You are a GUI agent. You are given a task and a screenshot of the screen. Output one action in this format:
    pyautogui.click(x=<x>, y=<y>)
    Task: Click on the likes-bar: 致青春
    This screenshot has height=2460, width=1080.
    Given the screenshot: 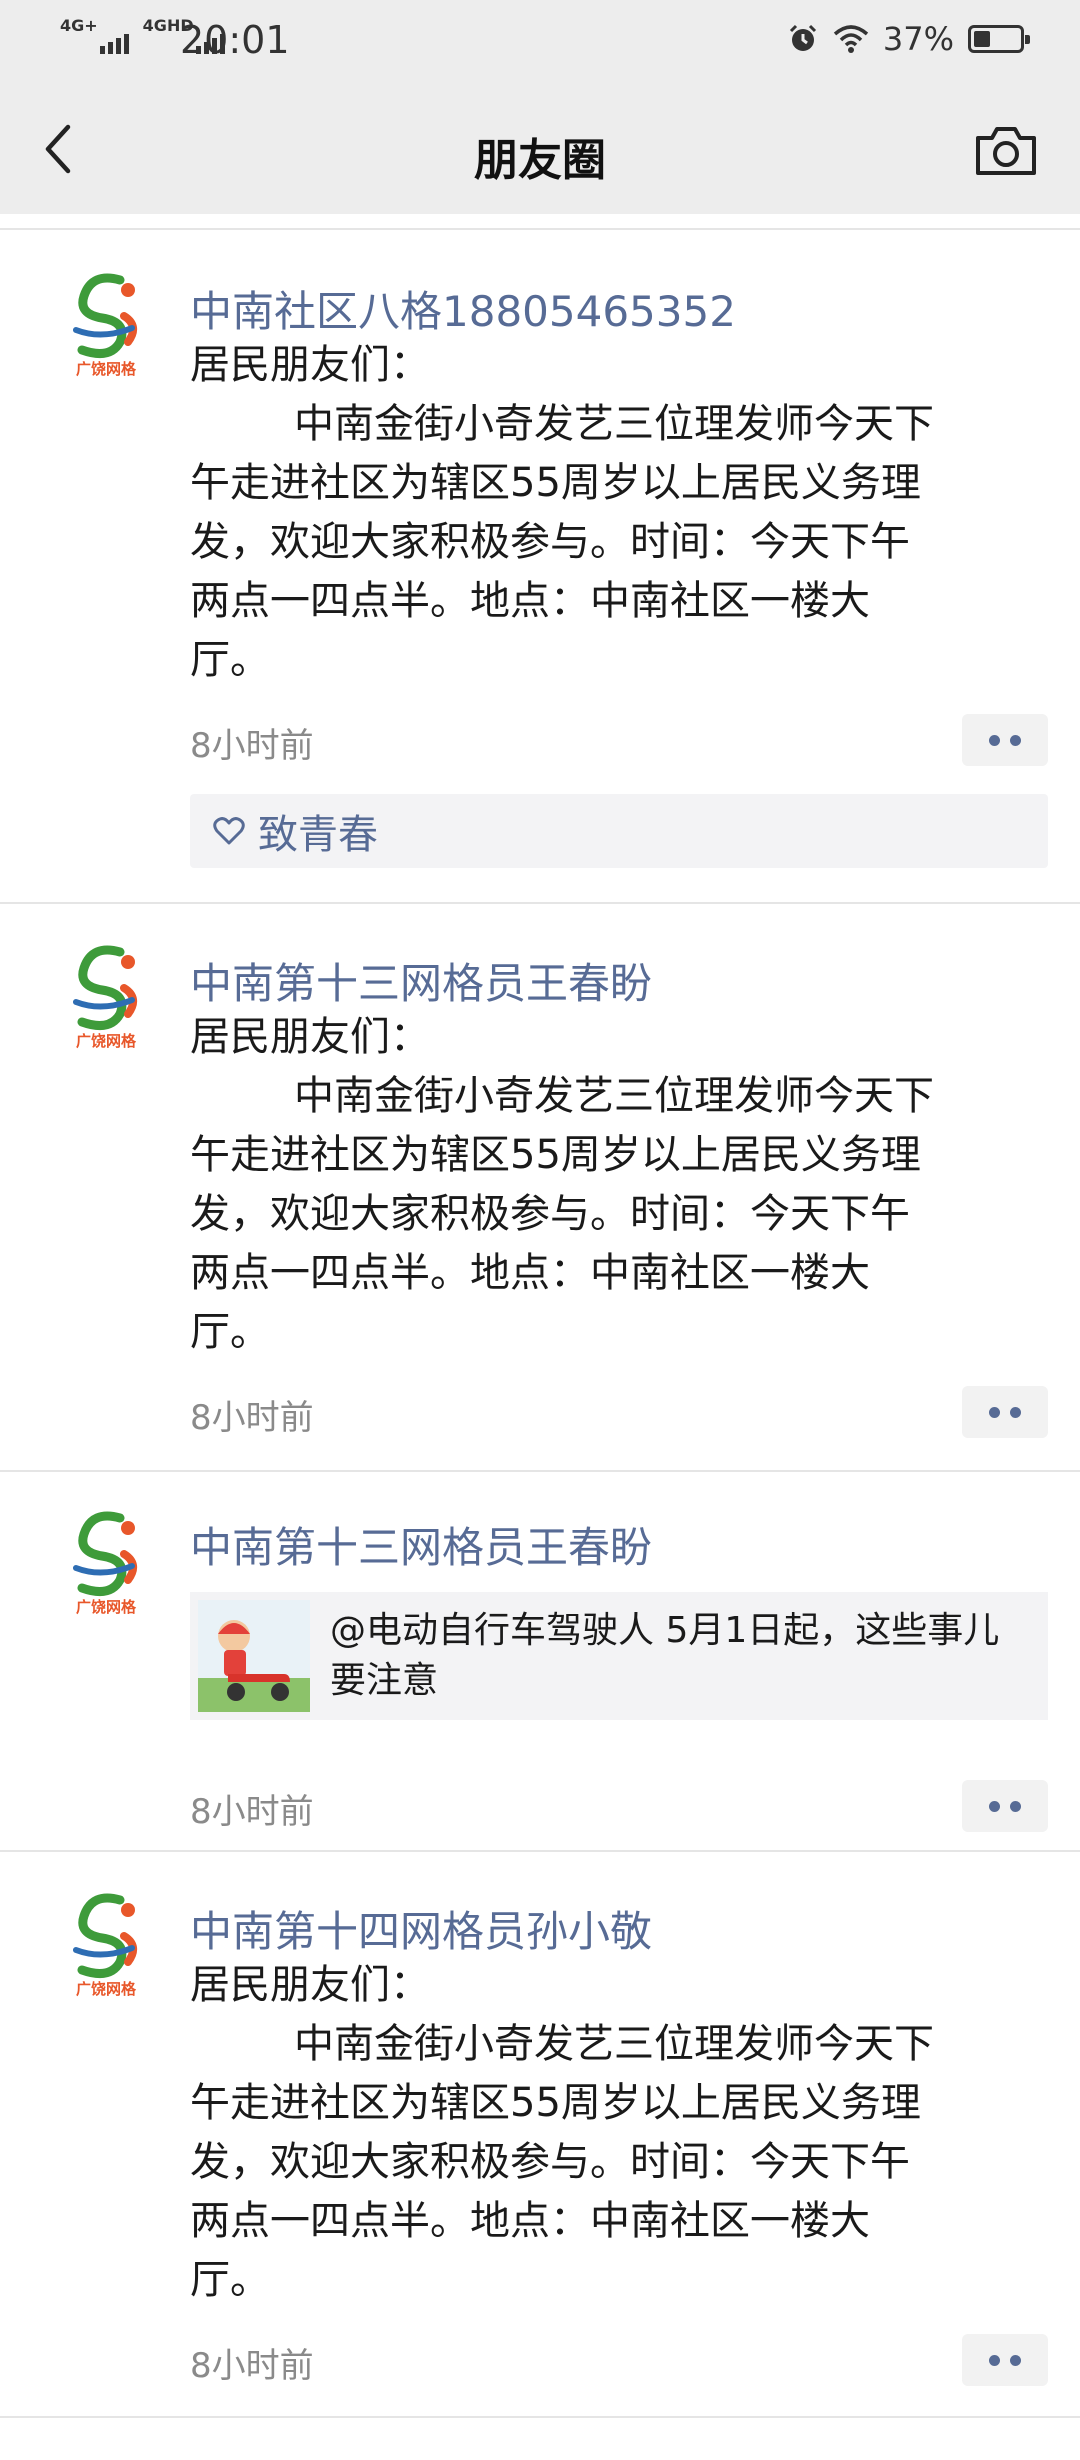 What is the action you would take?
    pyautogui.click(x=619, y=831)
    